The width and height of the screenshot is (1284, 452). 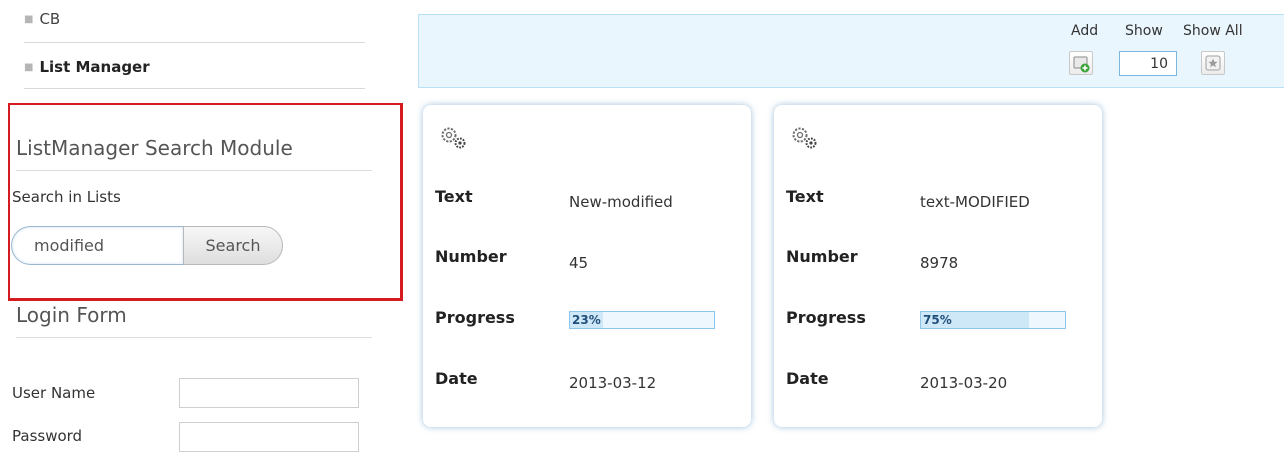 I want to click on password-label: Password, so click(x=47, y=436).